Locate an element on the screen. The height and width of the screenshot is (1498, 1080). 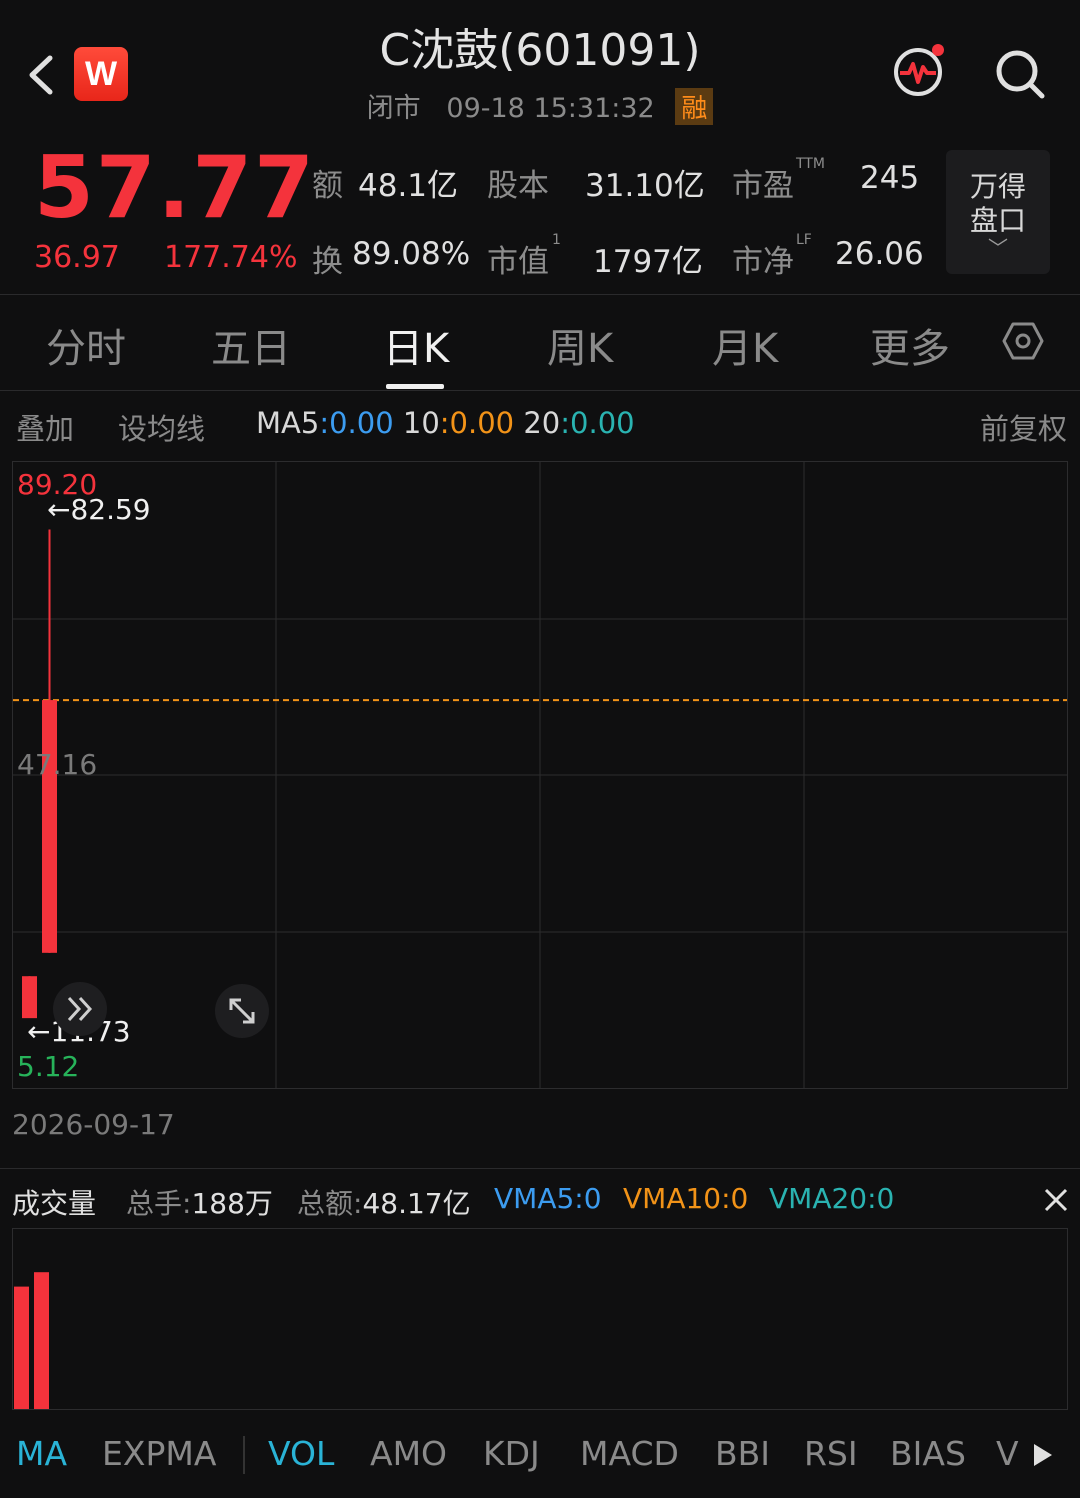
margin-badge: 融 is located at coordinates (694, 106).